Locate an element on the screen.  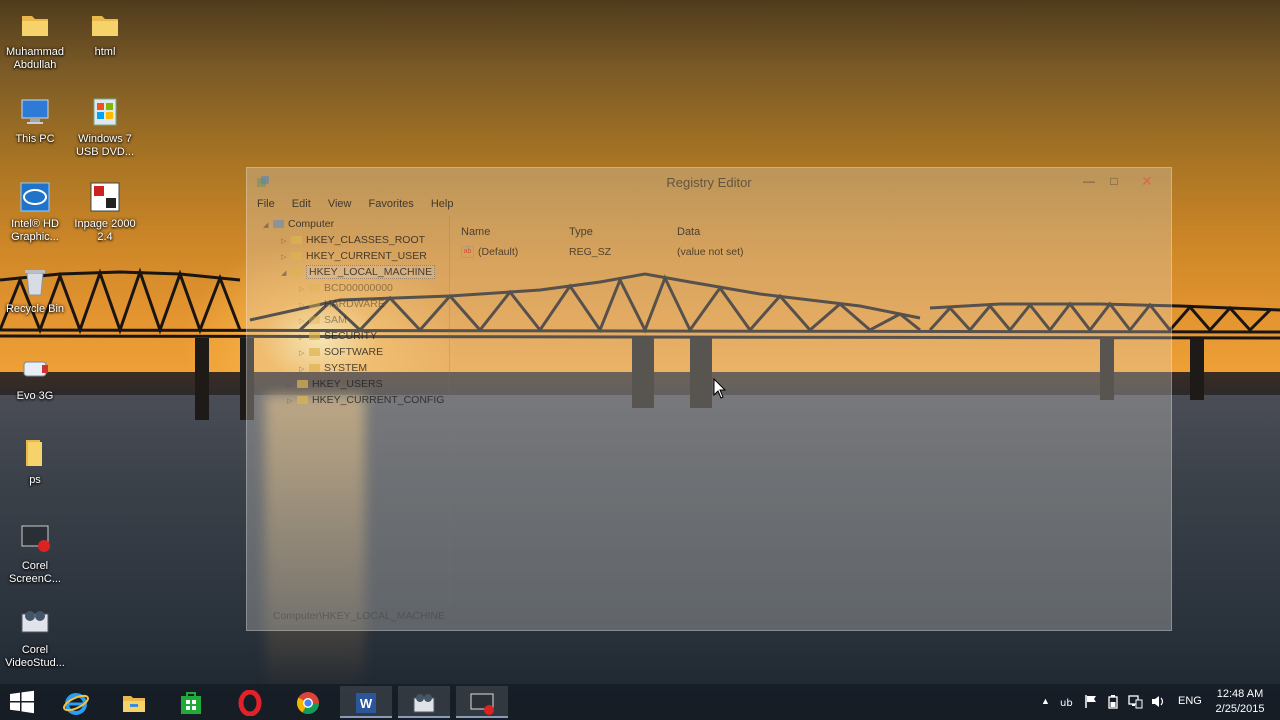
column-header-type: Type is located at coordinates (581, 232).